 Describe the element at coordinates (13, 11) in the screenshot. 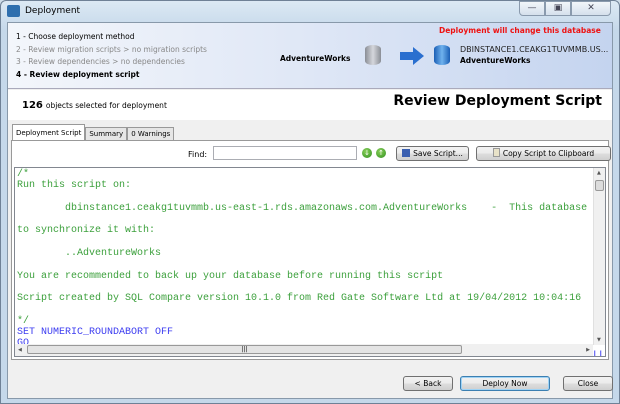

I see `app-icon` at that location.